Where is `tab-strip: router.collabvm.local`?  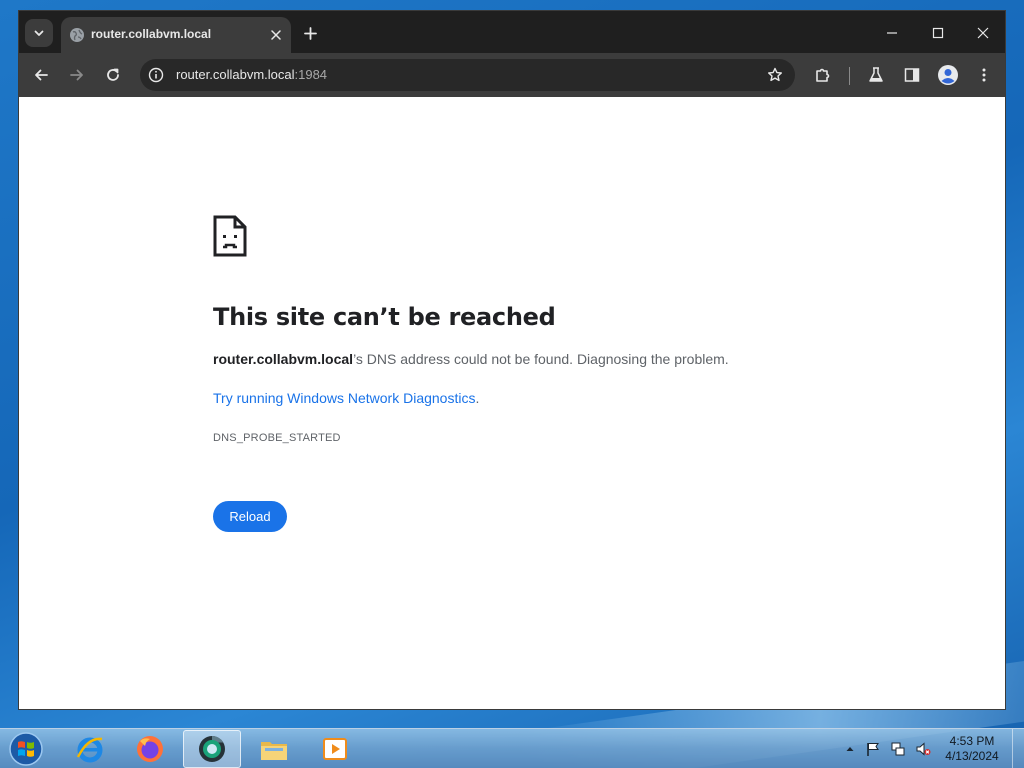 tab-strip: router.collabvm.local is located at coordinates (512, 32).